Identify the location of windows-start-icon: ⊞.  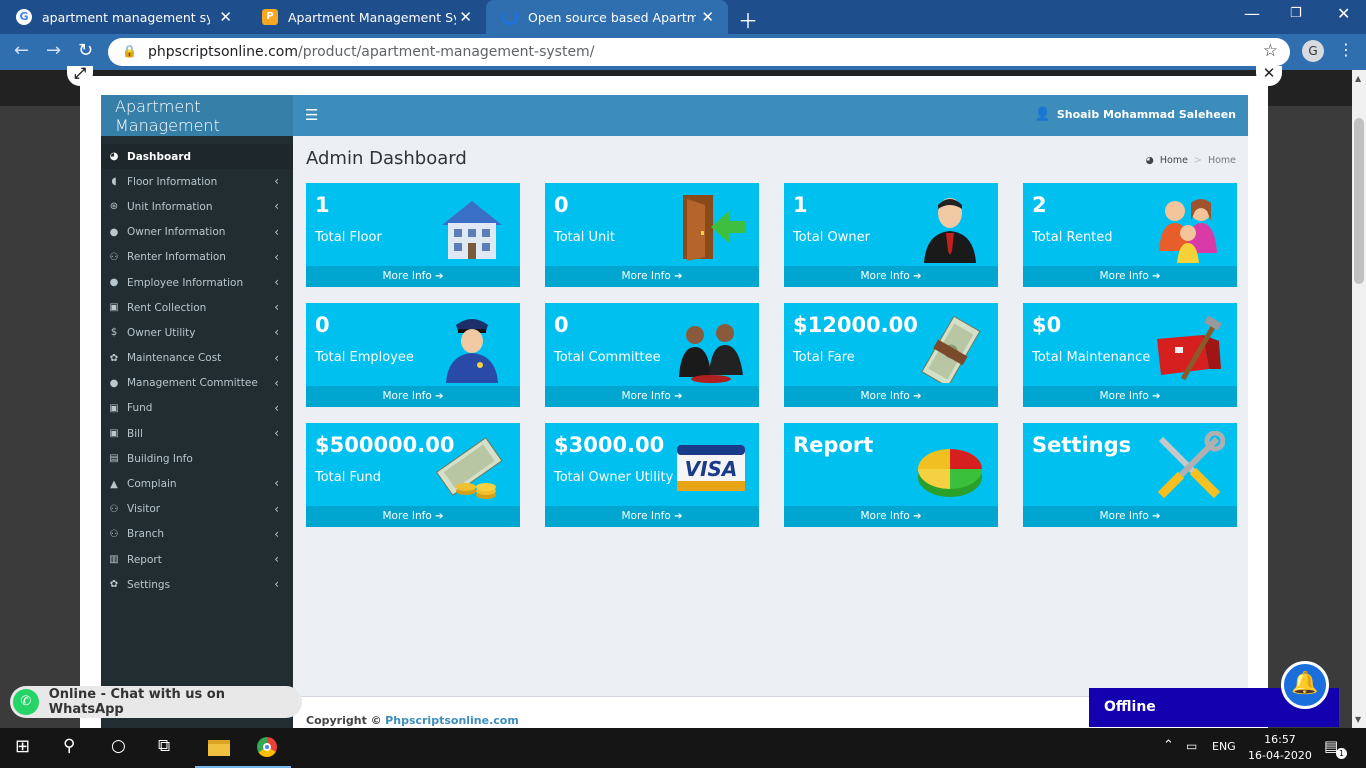
(22, 746).